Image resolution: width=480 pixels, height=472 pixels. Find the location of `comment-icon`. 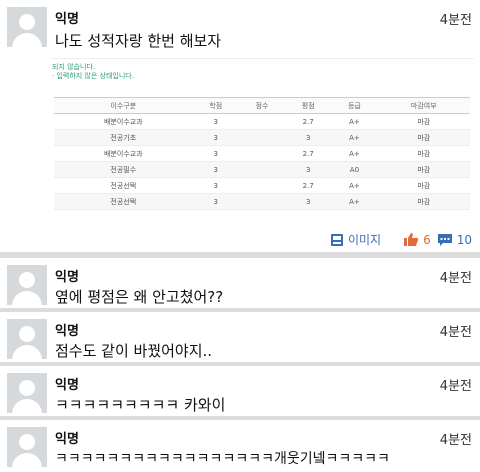

comment-icon is located at coordinates (444, 239).